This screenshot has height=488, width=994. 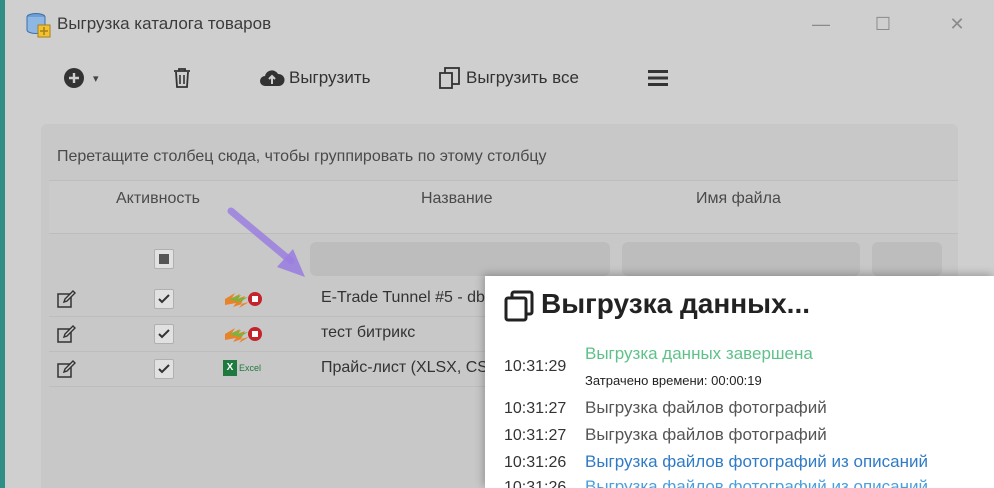 I want to click on toolbar: ▾ Выгрузить Выгрузить все, so click(x=499, y=78).